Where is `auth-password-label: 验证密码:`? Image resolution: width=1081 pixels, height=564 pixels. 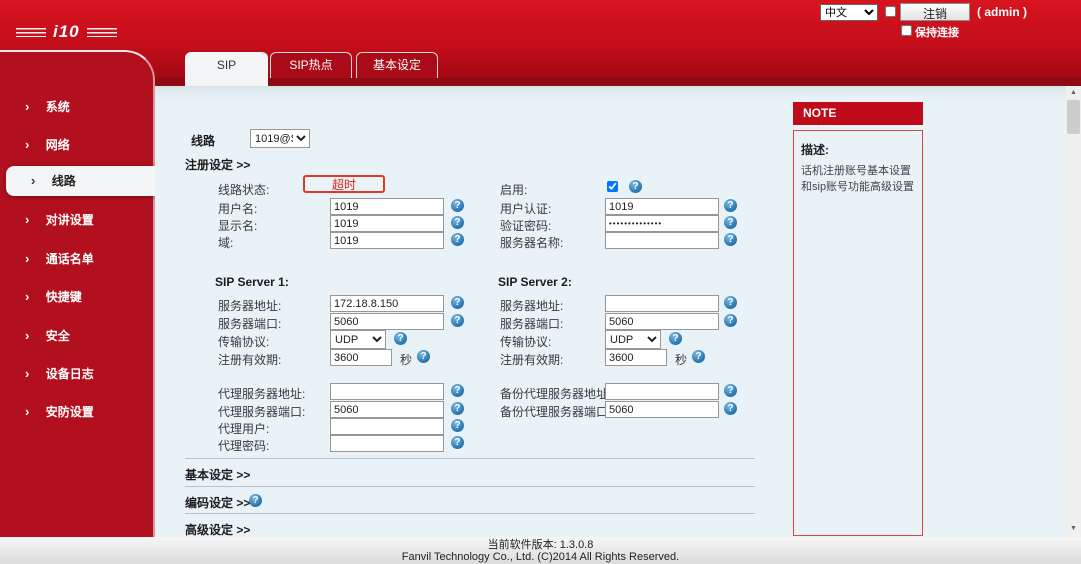
auth-password-label: 验证密码: is located at coordinates (526, 226).